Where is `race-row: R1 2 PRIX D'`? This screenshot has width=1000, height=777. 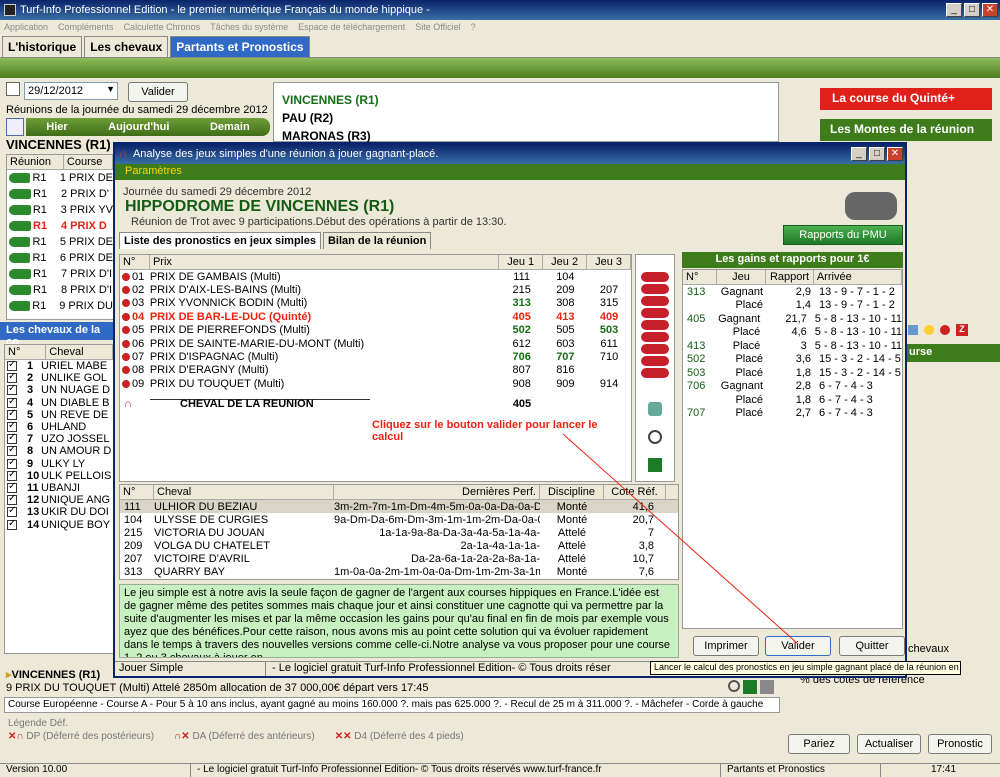
race-row: R1 2 PRIX D' is located at coordinates (60, 194).